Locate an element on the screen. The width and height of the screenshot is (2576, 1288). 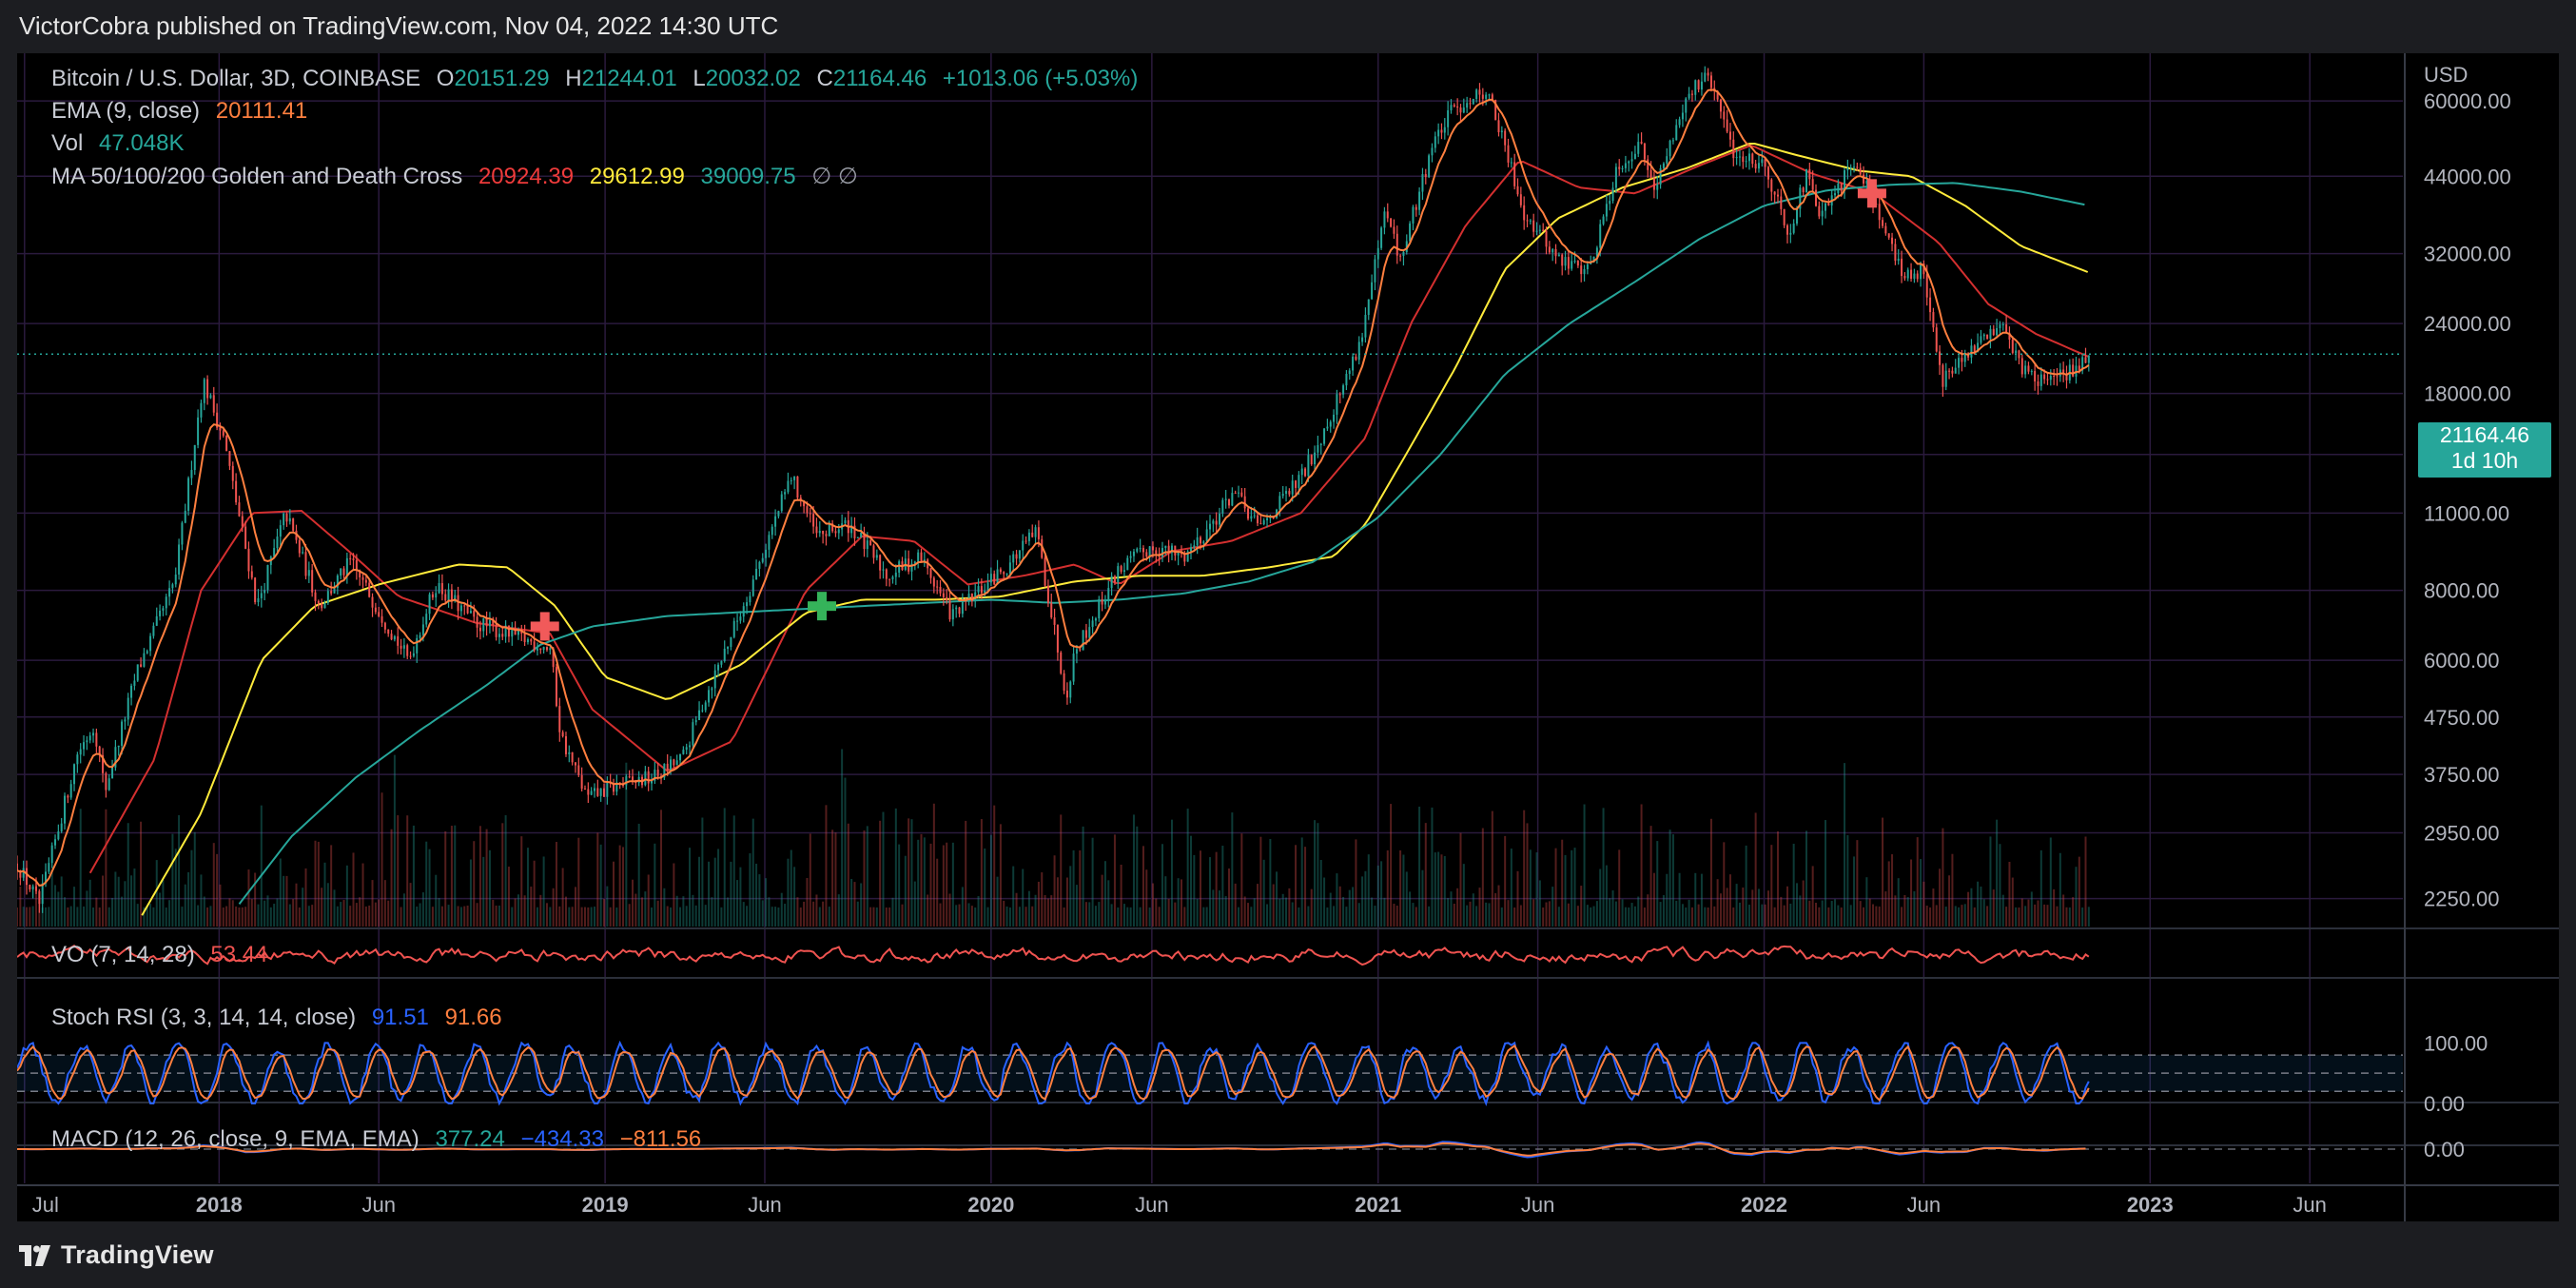
tradingview-brand: TradingView is located at coordinates (138, 1254).